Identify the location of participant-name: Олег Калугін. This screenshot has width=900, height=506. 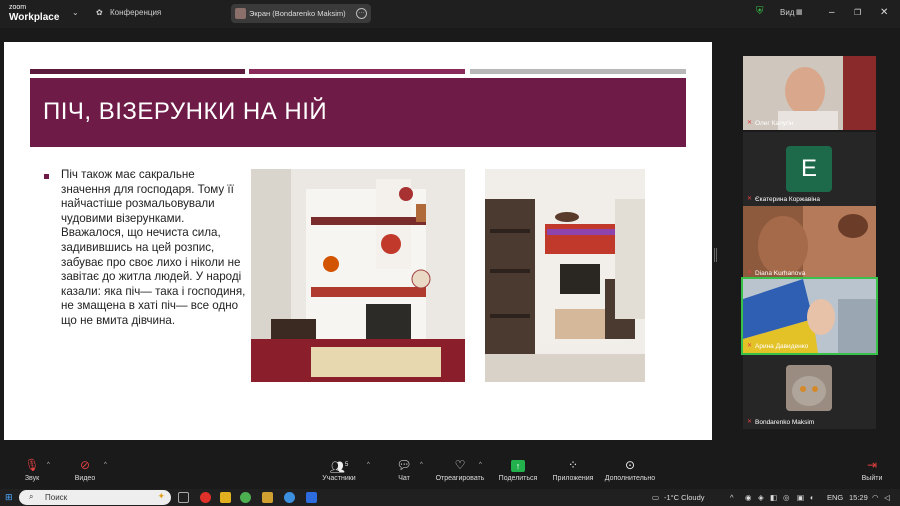
(774, 123).